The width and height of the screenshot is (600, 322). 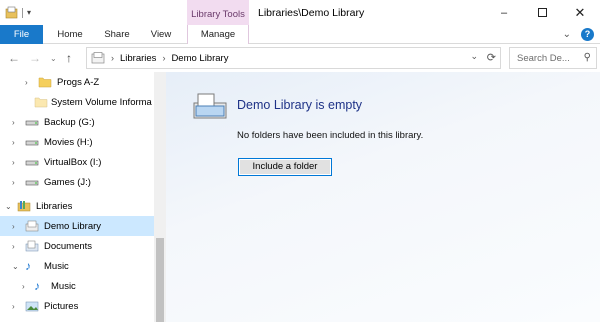 I want to click on nav-item-label: VirtualBox (I:), so click(x=73, y=162).